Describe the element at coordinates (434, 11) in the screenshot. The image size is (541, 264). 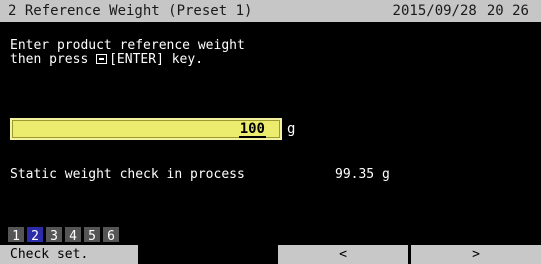
I see `date: 2015/09/28` at that location.